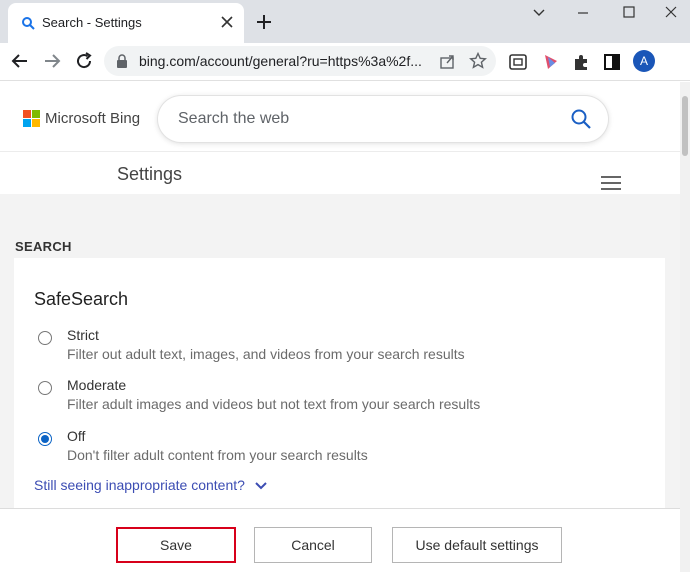 The image size is (690, 572). I want to click on settings-footer: Save Cancel Use default settings, so click(340, 540).